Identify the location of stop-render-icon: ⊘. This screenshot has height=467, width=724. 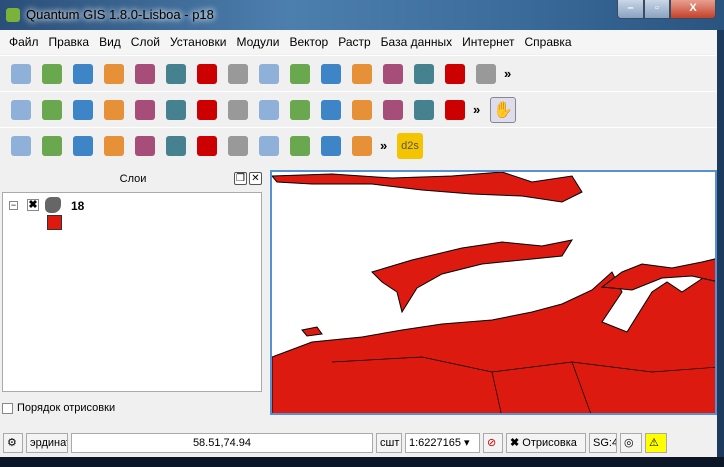
(493, 443).